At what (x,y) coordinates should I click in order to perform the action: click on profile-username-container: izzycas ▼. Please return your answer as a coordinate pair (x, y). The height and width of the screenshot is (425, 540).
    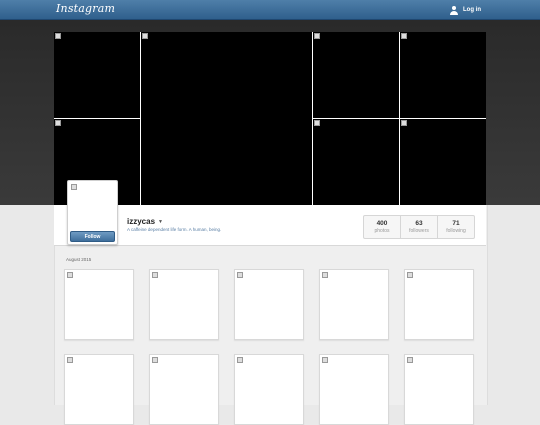
    Looking at the image, I should click on (145, 221).